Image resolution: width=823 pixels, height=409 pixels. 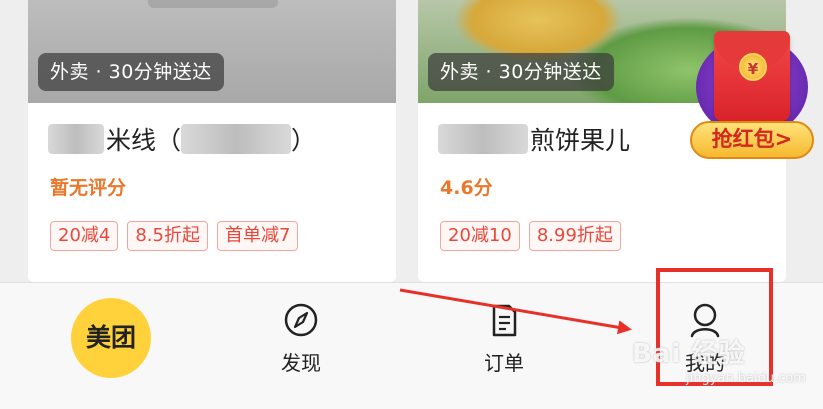 What do you see at coordinates (689, 354) in the screenshot?
I see `watermark: Bai 经验` at bounding box center [689, 354].